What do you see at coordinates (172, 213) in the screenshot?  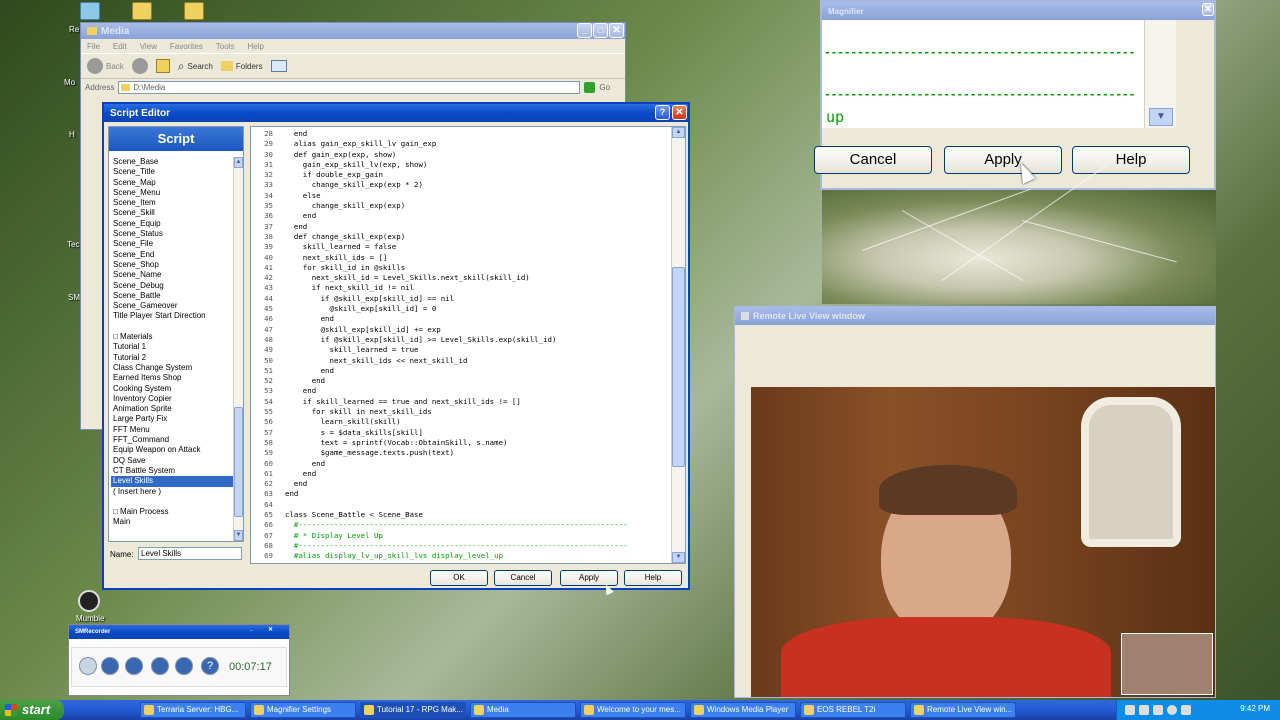 I see `script-list-item: Scene_Skill` at bounding box center [172, 213].